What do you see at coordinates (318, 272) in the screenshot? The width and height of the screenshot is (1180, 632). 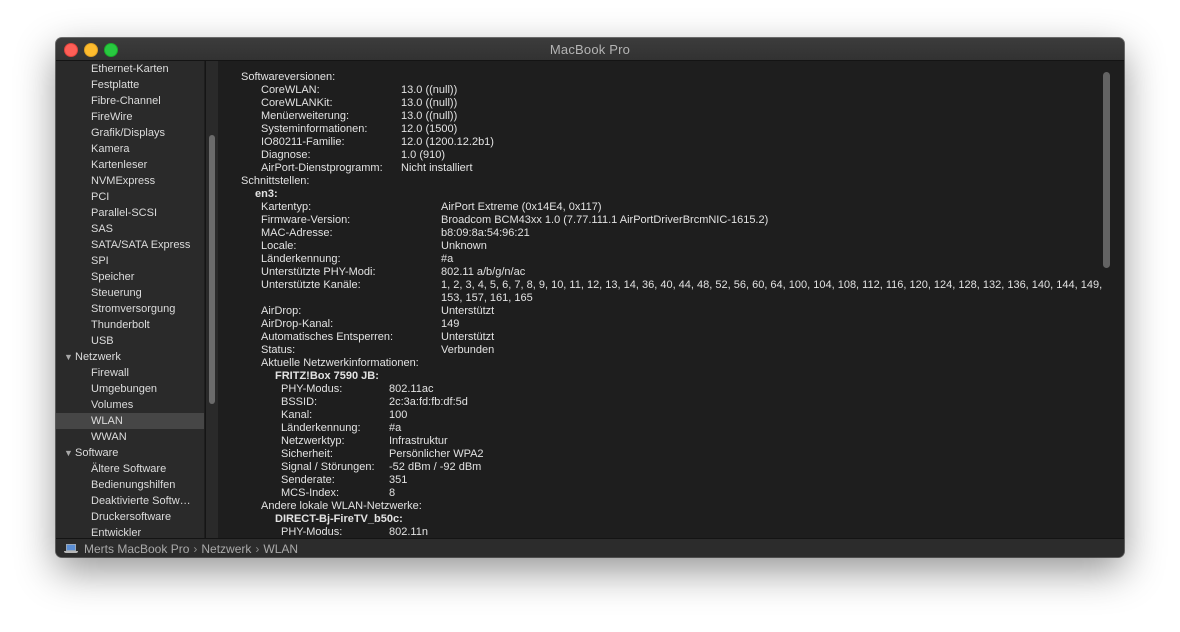 I see `info-key: Unterstützte PHY-Modi:` at bounding box center [318, 272].